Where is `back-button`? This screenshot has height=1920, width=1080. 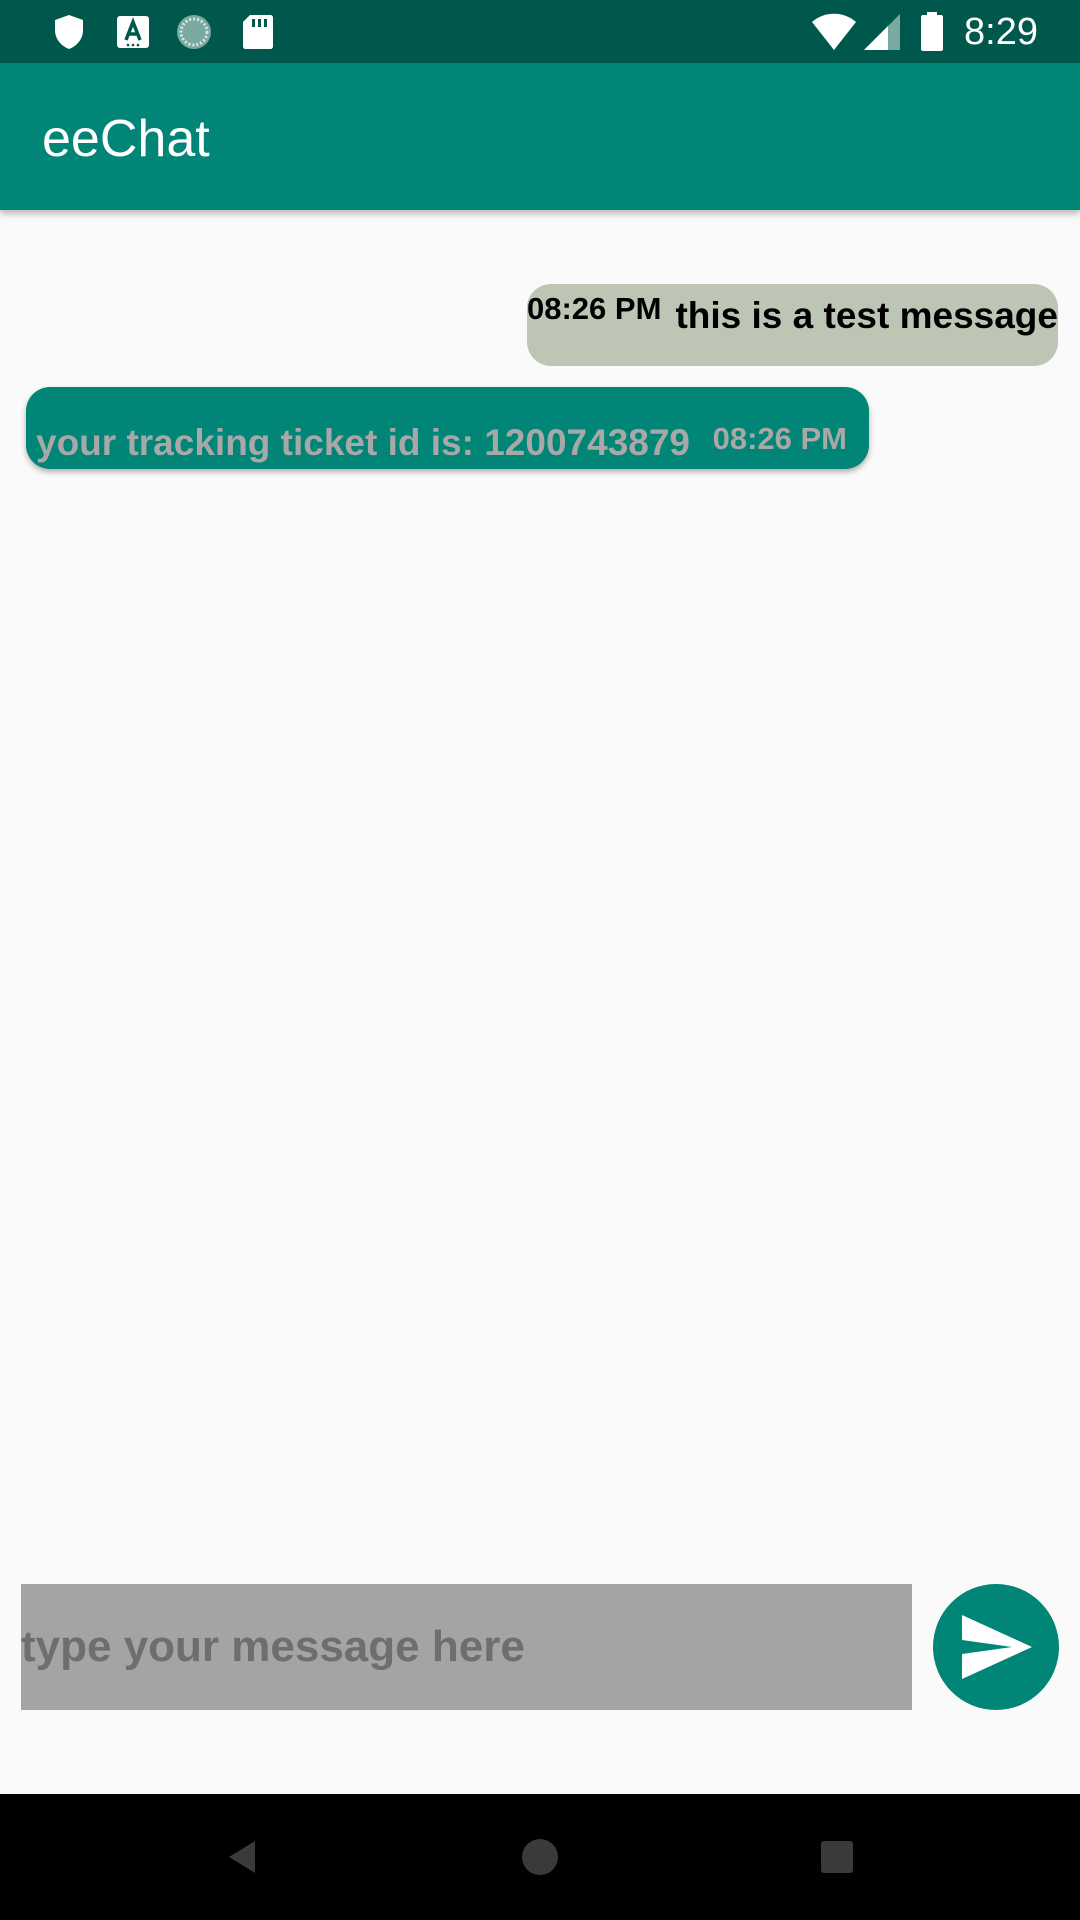 back-button is located at coordinates (243, 1857).